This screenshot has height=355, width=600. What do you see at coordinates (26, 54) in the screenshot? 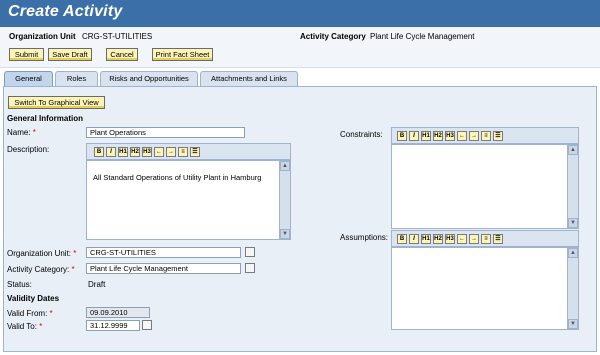
I see `submit-button: Submit` at bounding box center [26, 54].